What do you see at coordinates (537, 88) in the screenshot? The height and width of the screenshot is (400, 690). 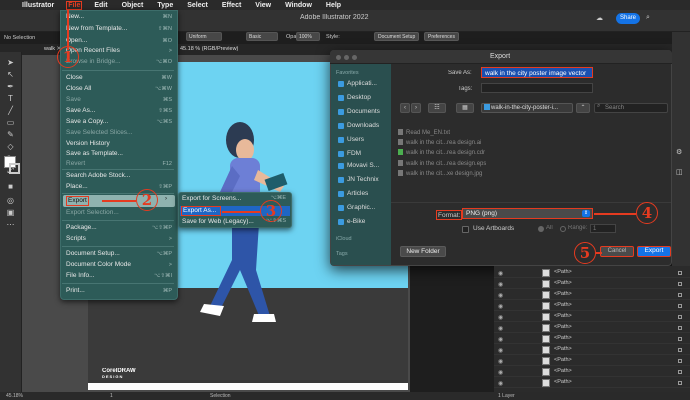 I see `tags-input` at bounding box center [537, 88].